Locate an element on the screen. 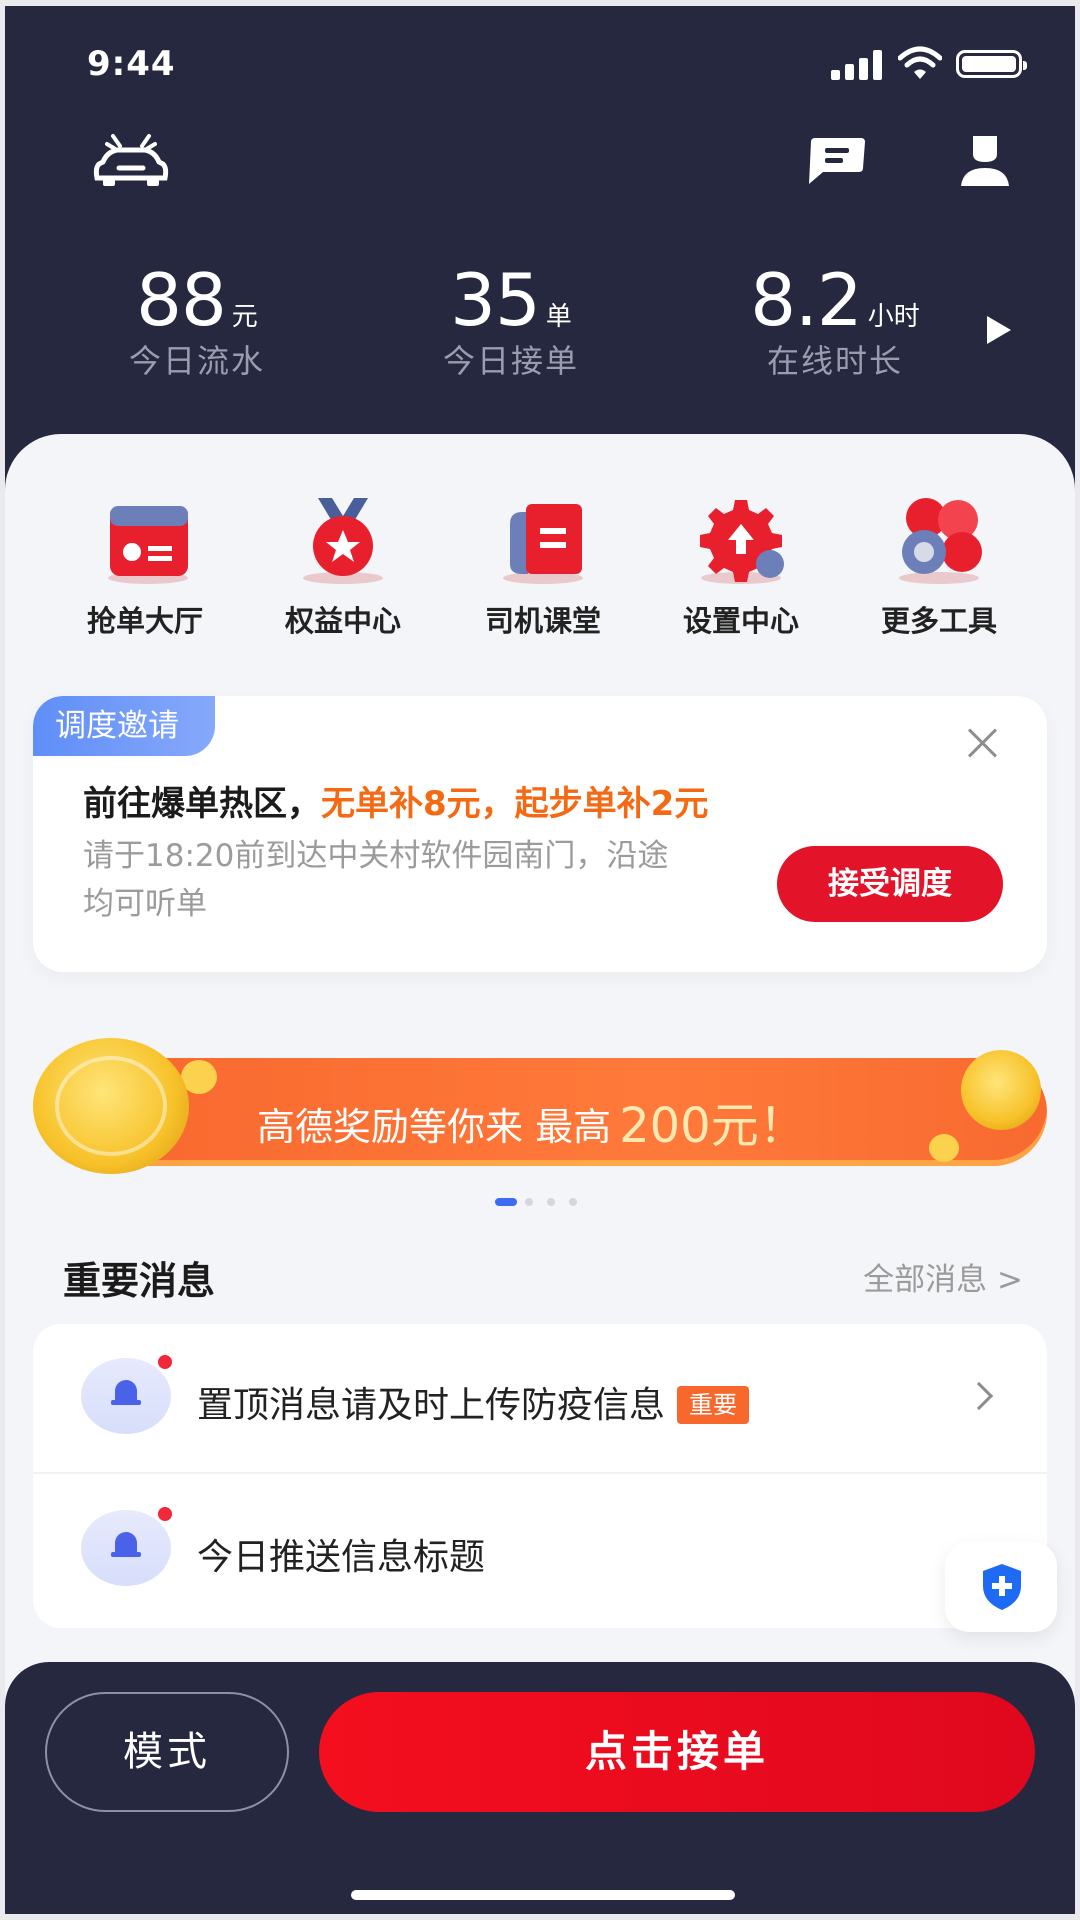 This screenshot has height=1920, width=1080. tool-more: 更多工具 is located at coordinates (939, 567).